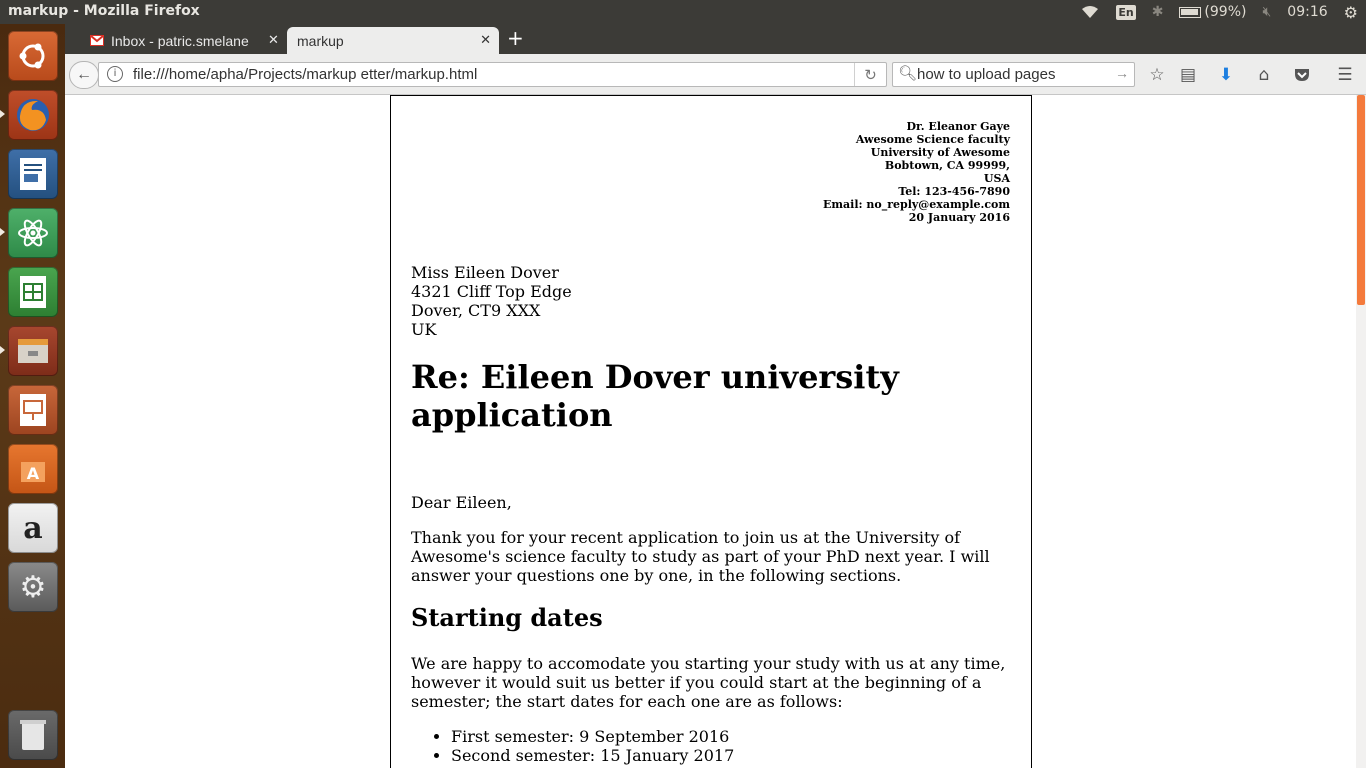  What do you see at coordinates (1157, 75) in the screenshot?
I see `bookmark-star-icon: ☆` at bounding box center [1157, 75].